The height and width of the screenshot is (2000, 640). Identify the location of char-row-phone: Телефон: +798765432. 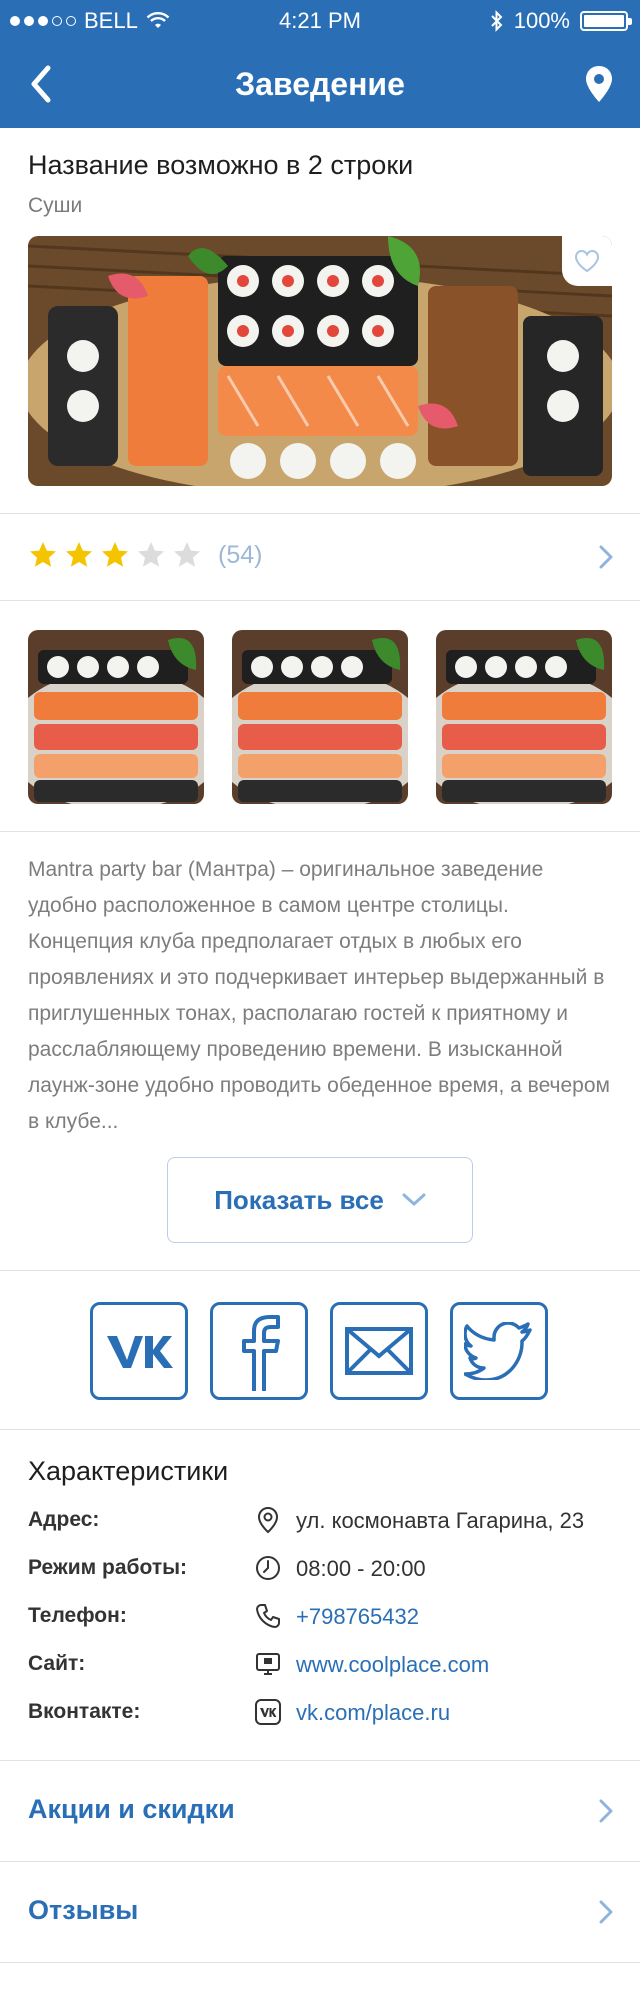
(323, 1618).